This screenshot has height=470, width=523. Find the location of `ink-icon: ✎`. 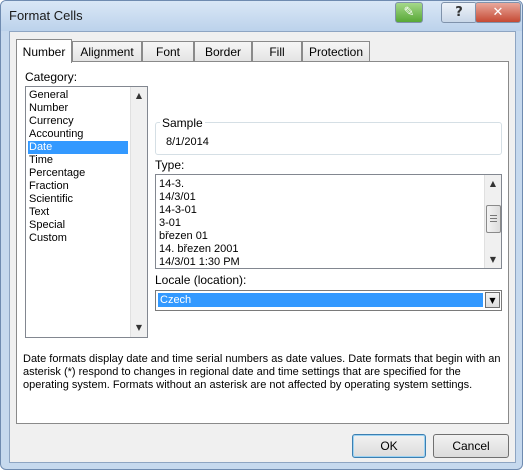

ink-icon: ✎ is located at coordinates (409, 12).